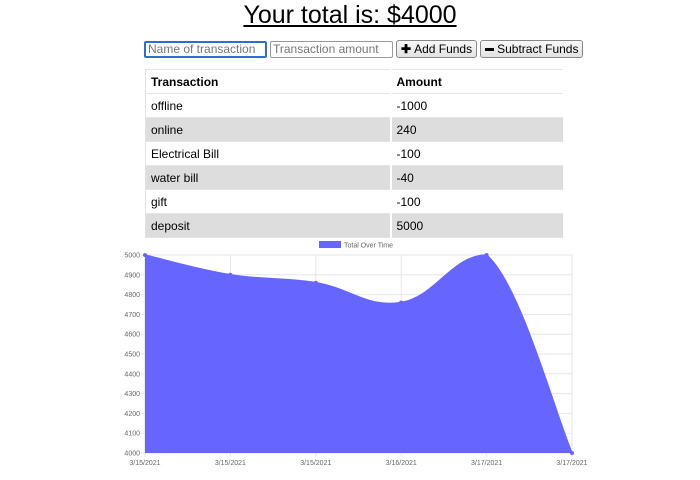  I want to click on transaction-name-input, so click(205, 49).